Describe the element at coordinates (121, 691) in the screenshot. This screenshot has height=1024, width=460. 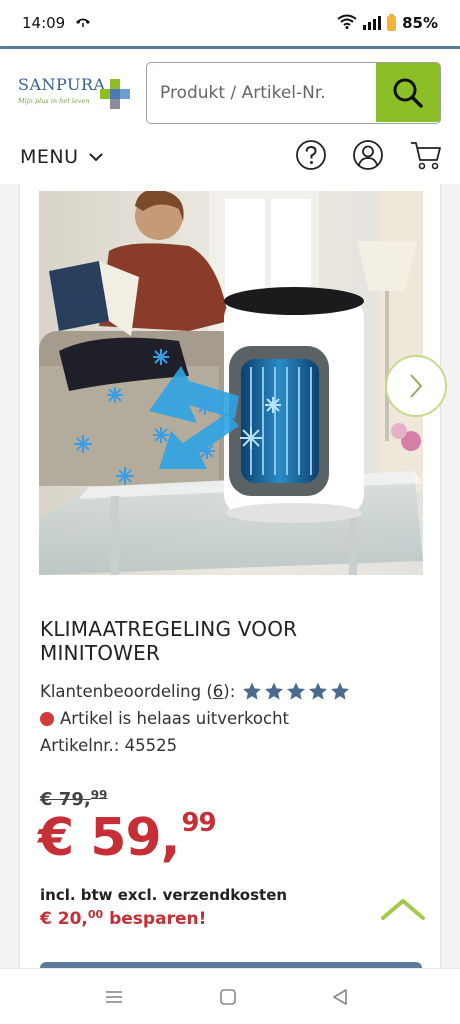
I see `rating-label: Klantenbeoordeling` at that location.